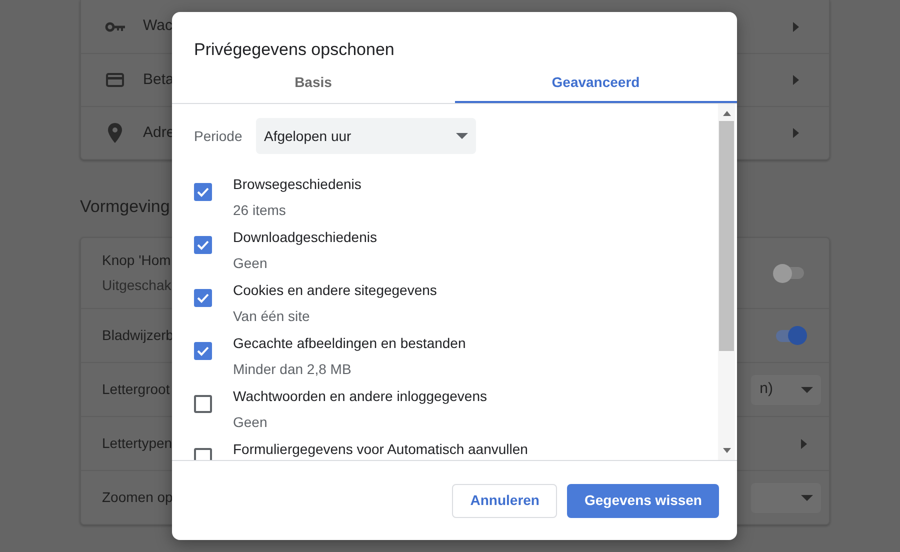 The image size is (900, 552). Describe the element at coordinates (349, 343) in the screenshot. I see `item-title: Gecachte afbeeldingen en bestanden` at that location.